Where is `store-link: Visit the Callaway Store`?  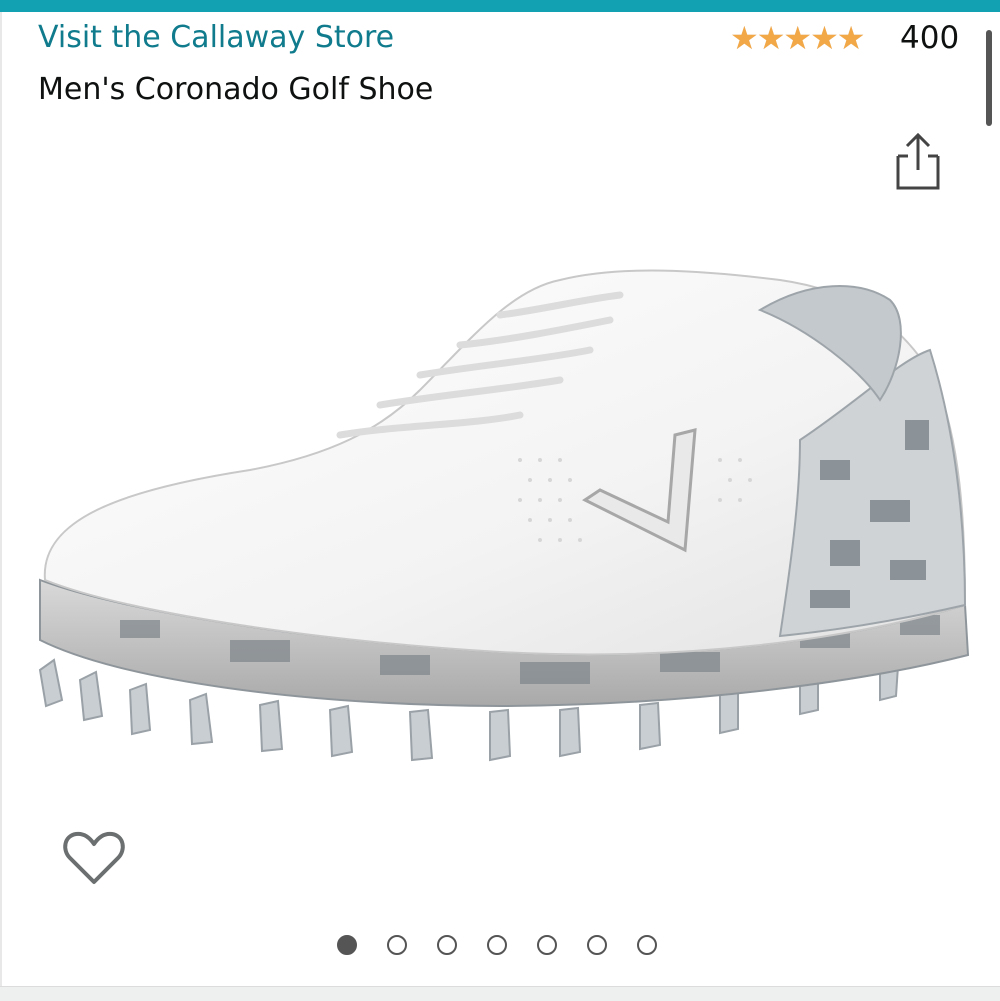
store-link: Visit the Callaway Store is located at coordinates (216, 37).